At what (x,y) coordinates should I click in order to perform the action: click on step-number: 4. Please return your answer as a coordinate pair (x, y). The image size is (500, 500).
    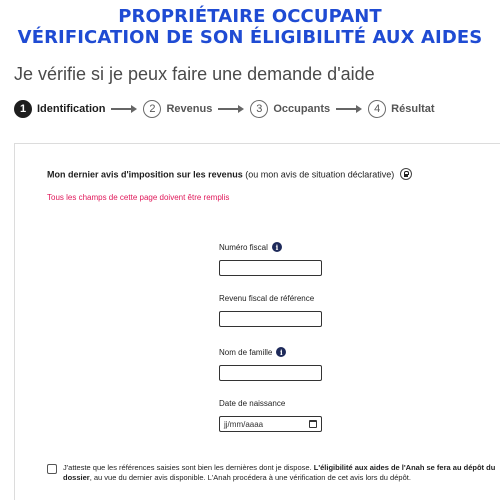
    Looking at the image, I should click on (377, 109).